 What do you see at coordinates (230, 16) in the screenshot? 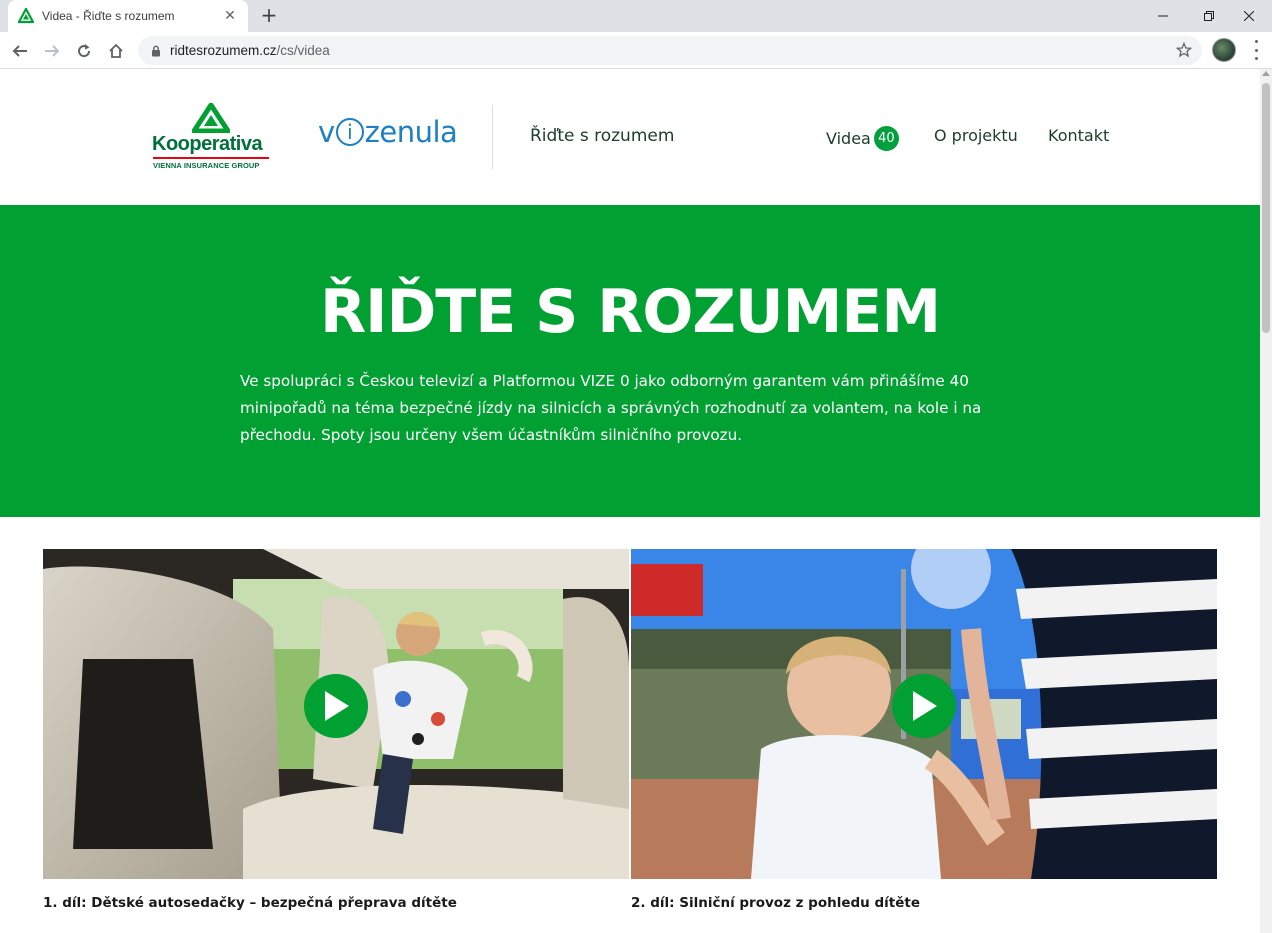
I see `tab-close-icon: ✕` at bounding box center [230, 16].